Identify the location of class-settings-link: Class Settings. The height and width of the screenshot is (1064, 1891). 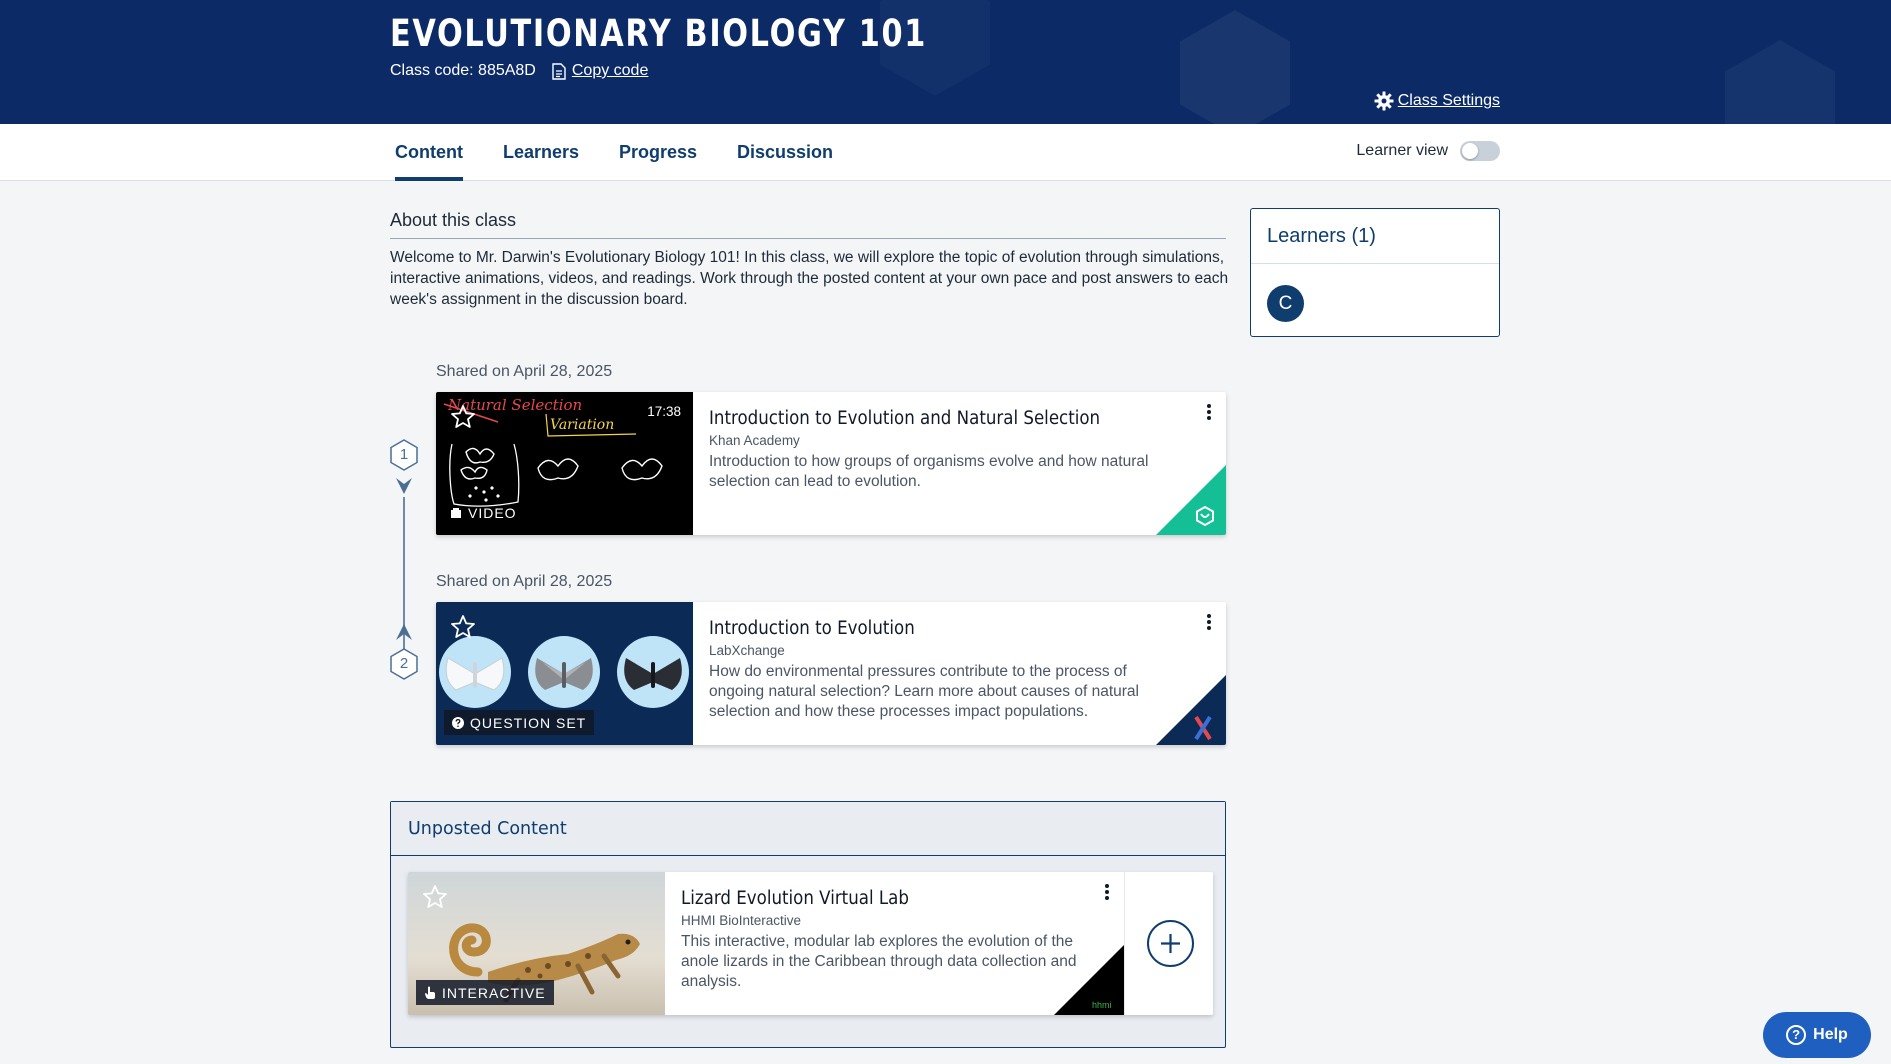
(1437, 101).